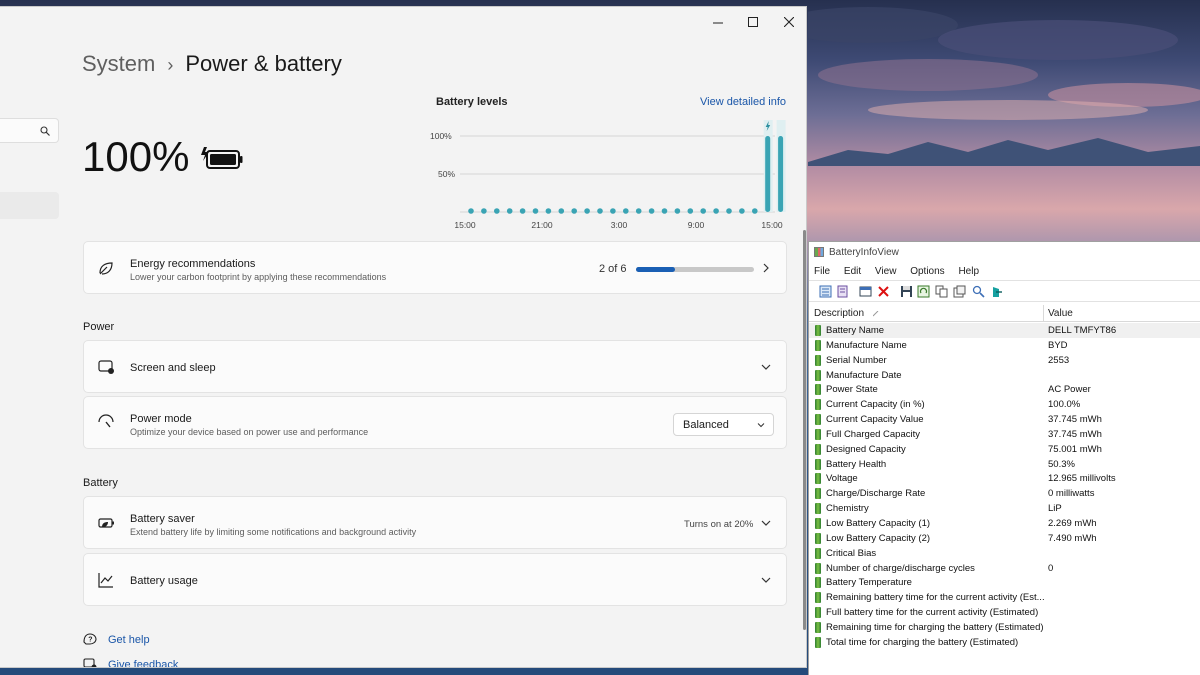 Image resolution: width=1200 pixels, height=675 pixels. I want to click on x-tick-label: 15:00, so click(465, 225).